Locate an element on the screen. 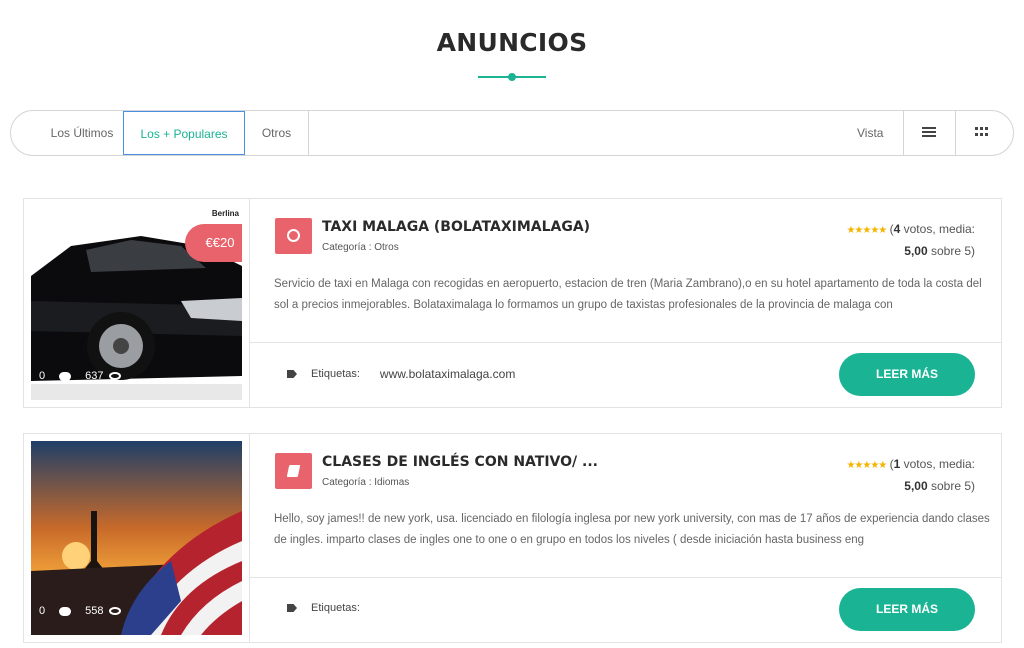  views-count: 637 is located at coordinates (94, 376).